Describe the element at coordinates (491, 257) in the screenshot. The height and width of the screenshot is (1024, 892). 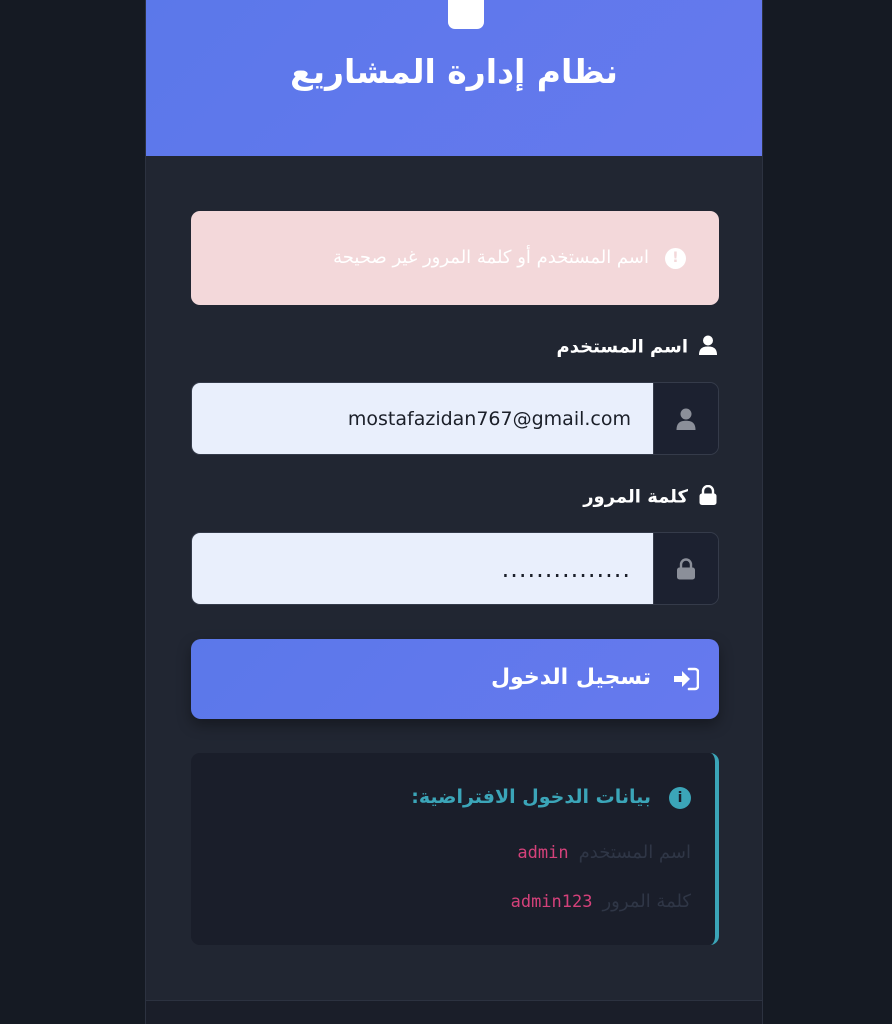
I see `alert-message: اسم المستخدم أو كلمة المرور غير صحيحة` at that location.